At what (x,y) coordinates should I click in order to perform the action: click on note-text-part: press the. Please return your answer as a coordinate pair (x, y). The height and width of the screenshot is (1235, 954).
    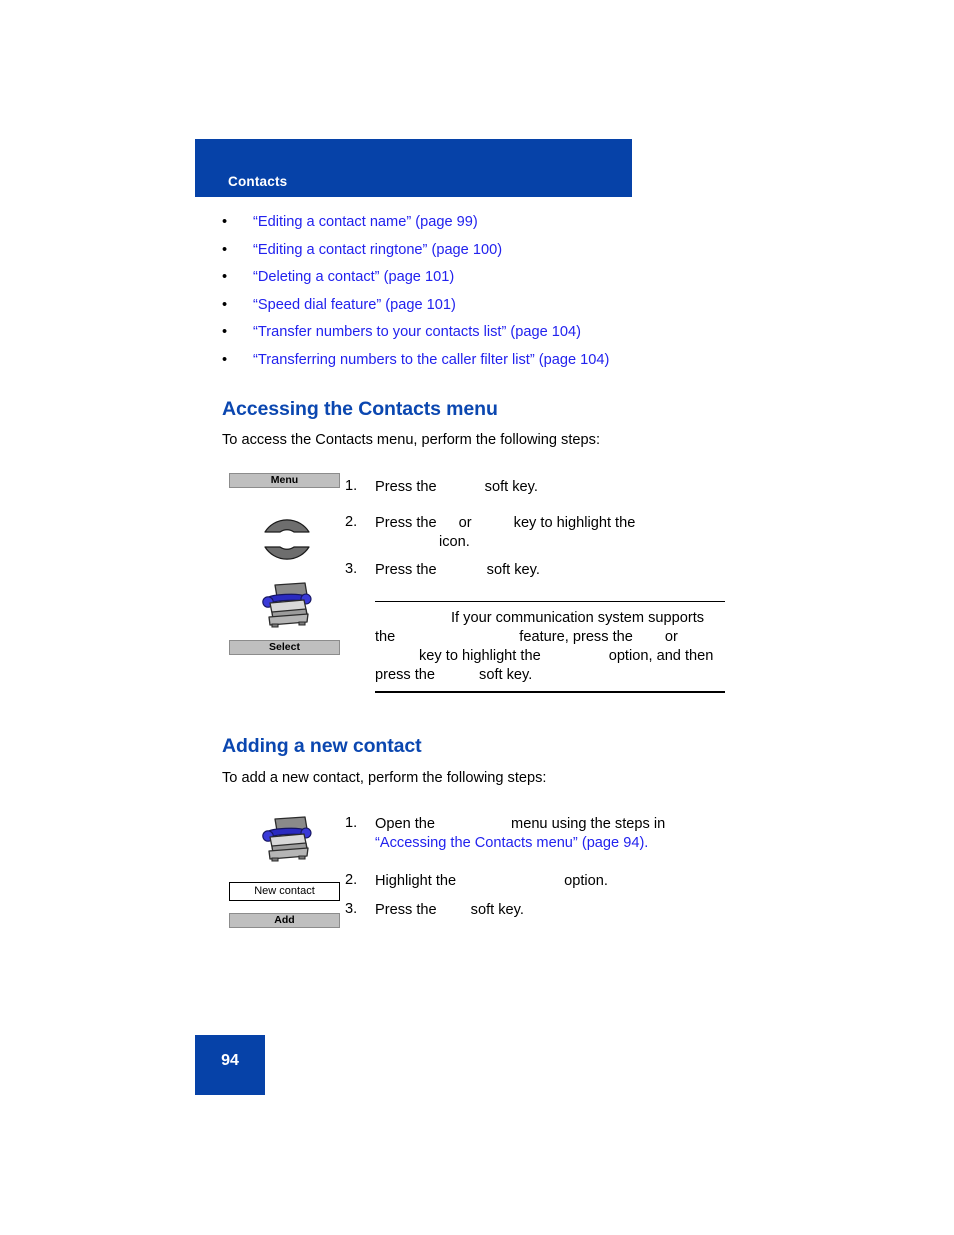
    Looking at the image, I should click on (405, 675).